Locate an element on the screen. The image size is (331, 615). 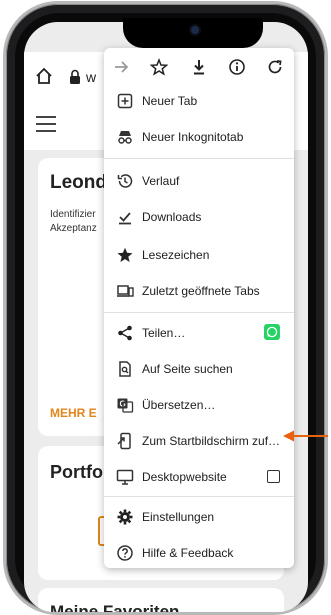
home-icon is located at coordinates (44, 76).